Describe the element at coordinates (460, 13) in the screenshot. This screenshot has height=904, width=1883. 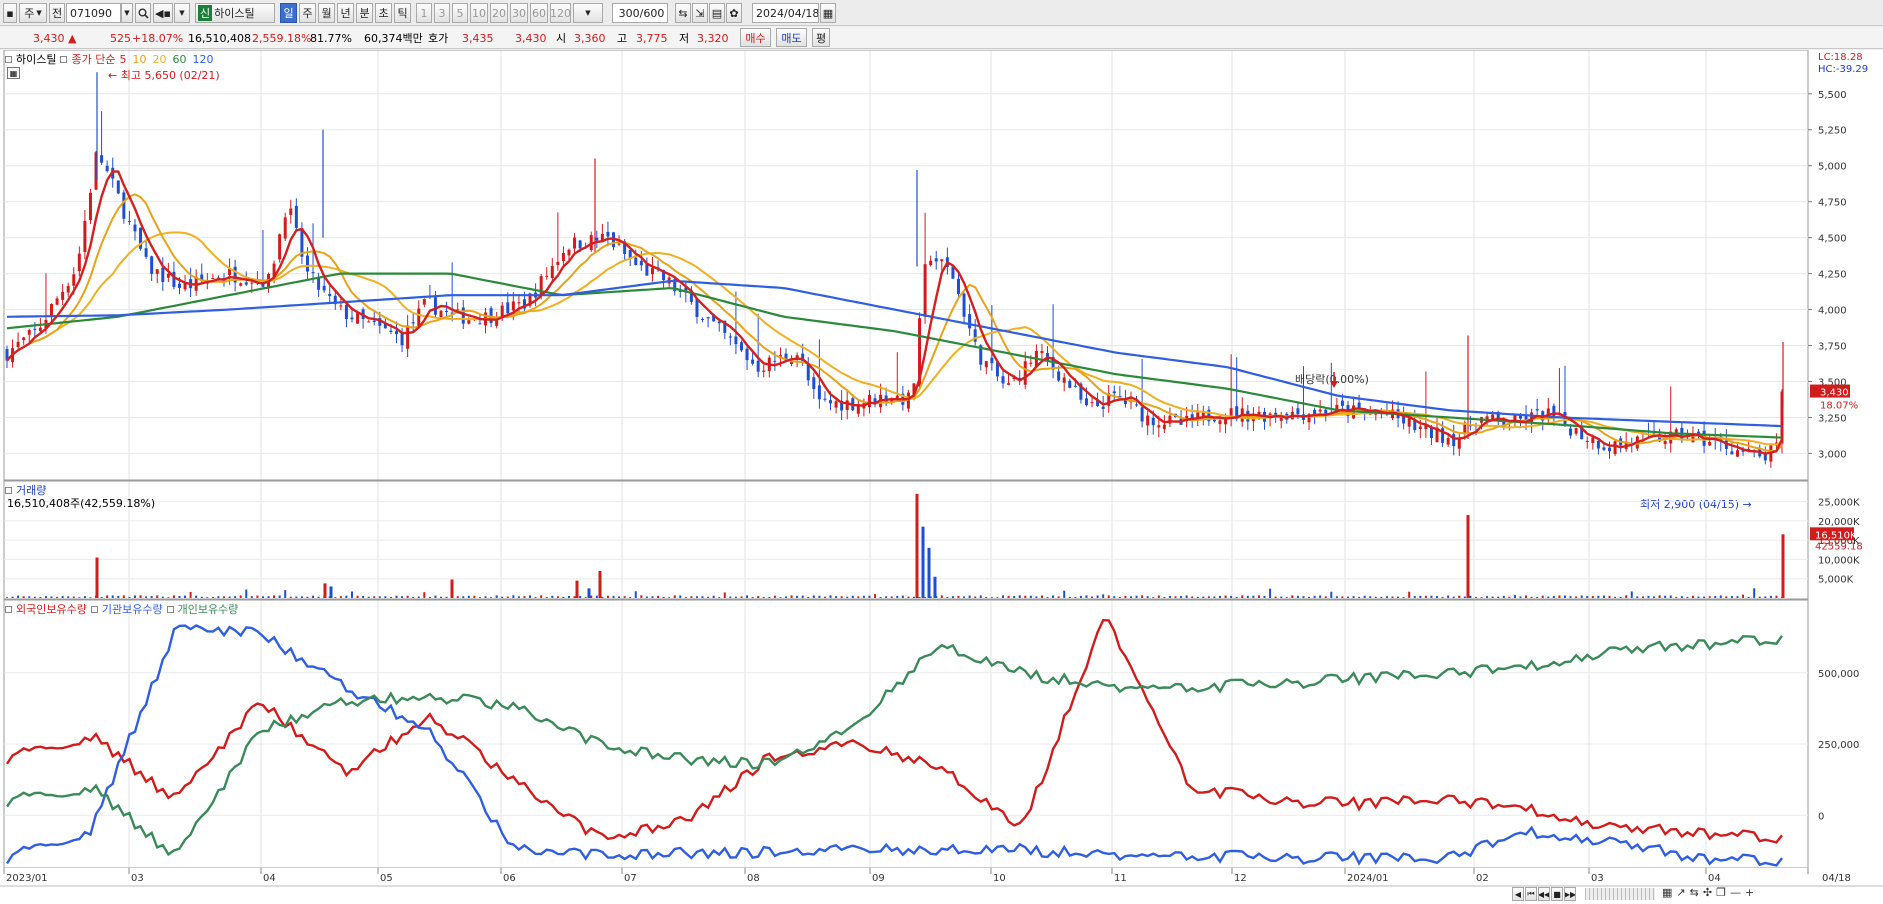
I see `interval-5: 5` at that location.